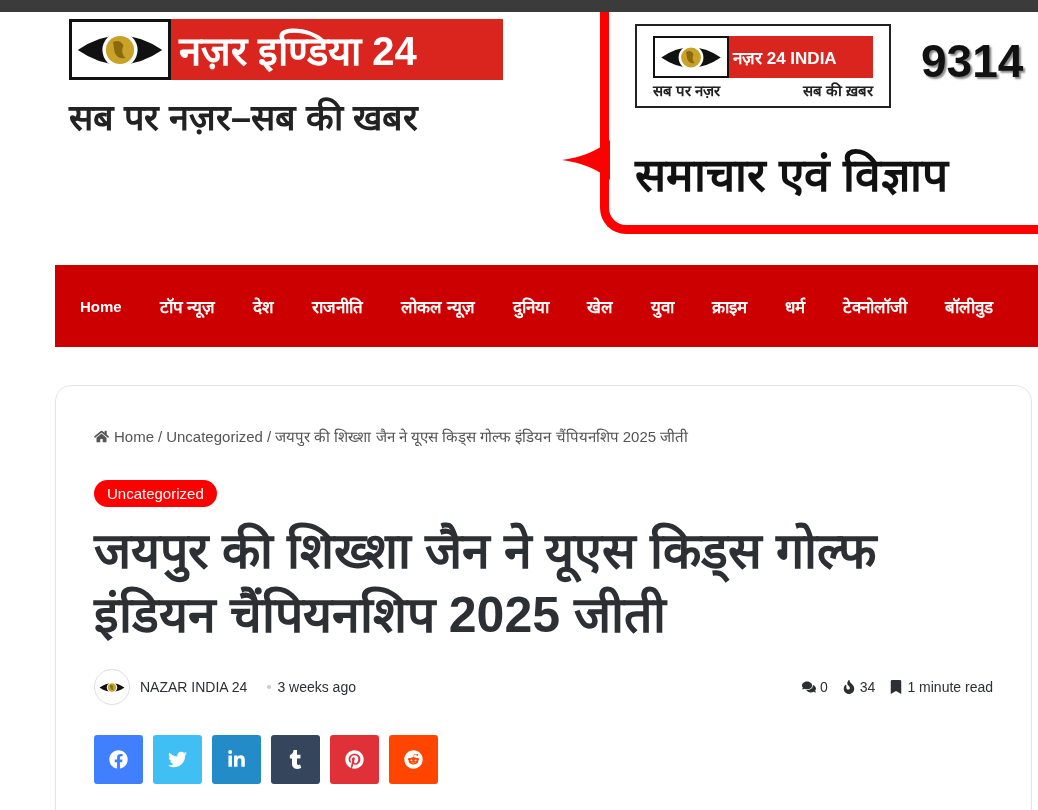  Describe the element at coordinates (101, 306) in the screenshot. I see `nav-link: Home` at that location.